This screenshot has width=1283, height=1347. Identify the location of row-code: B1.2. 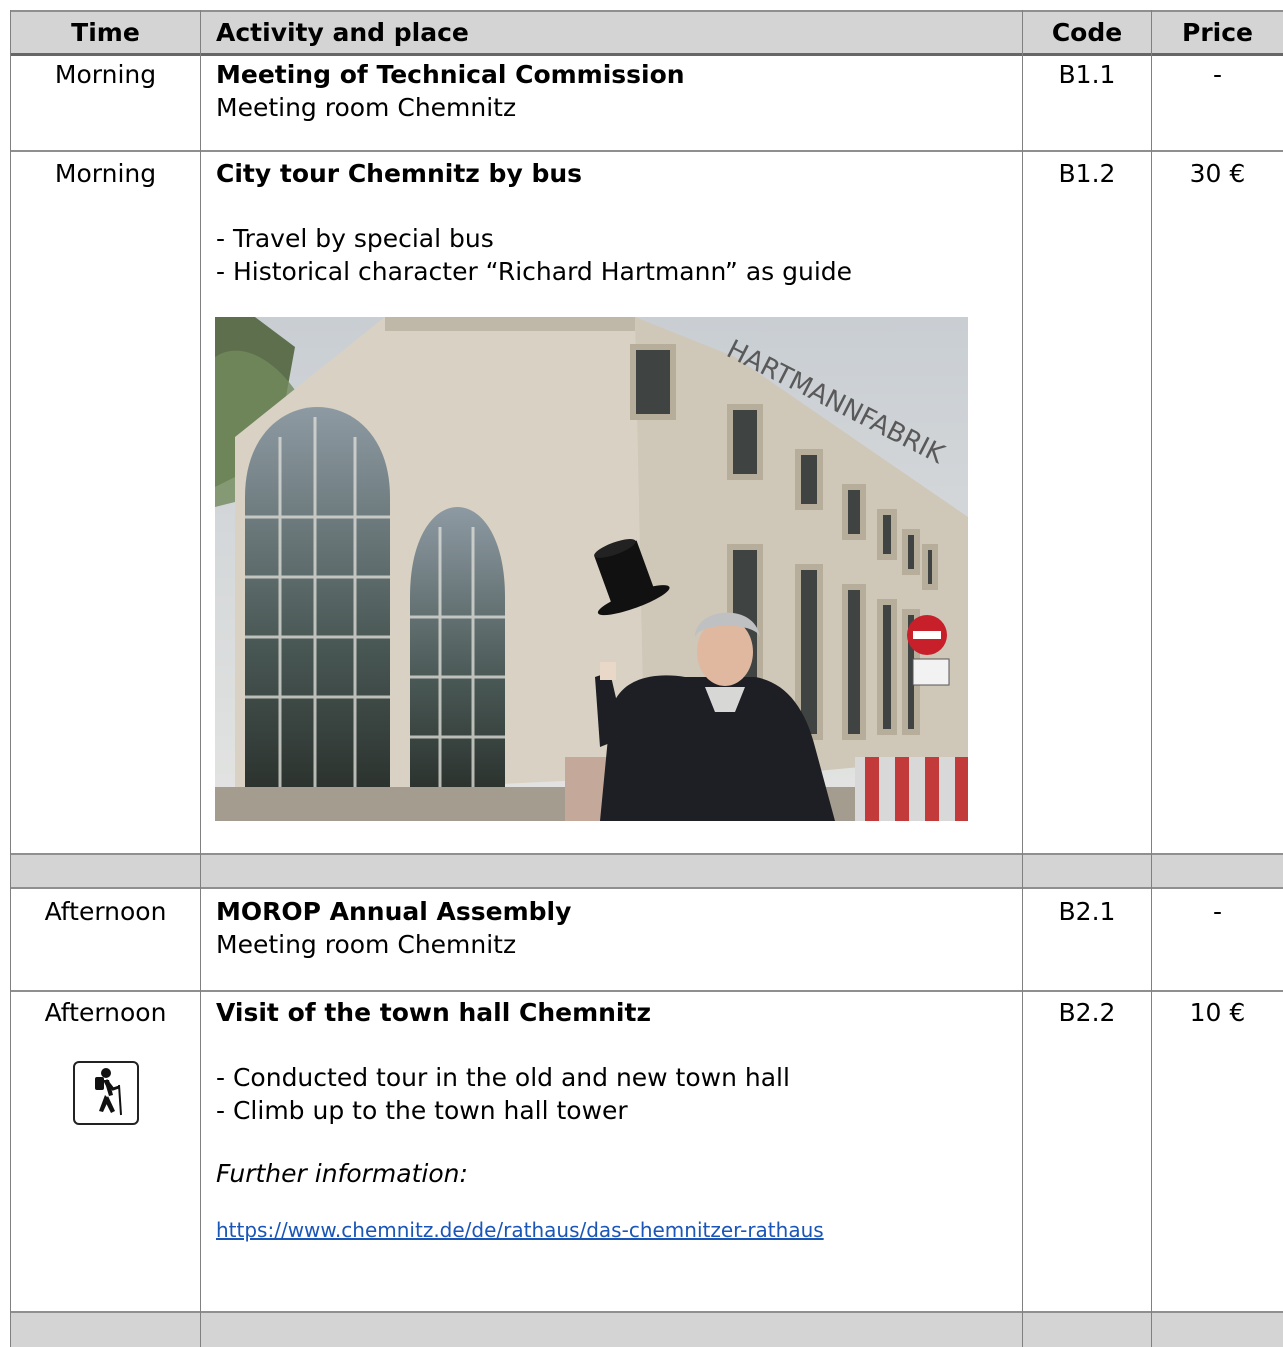
(1087, 173).